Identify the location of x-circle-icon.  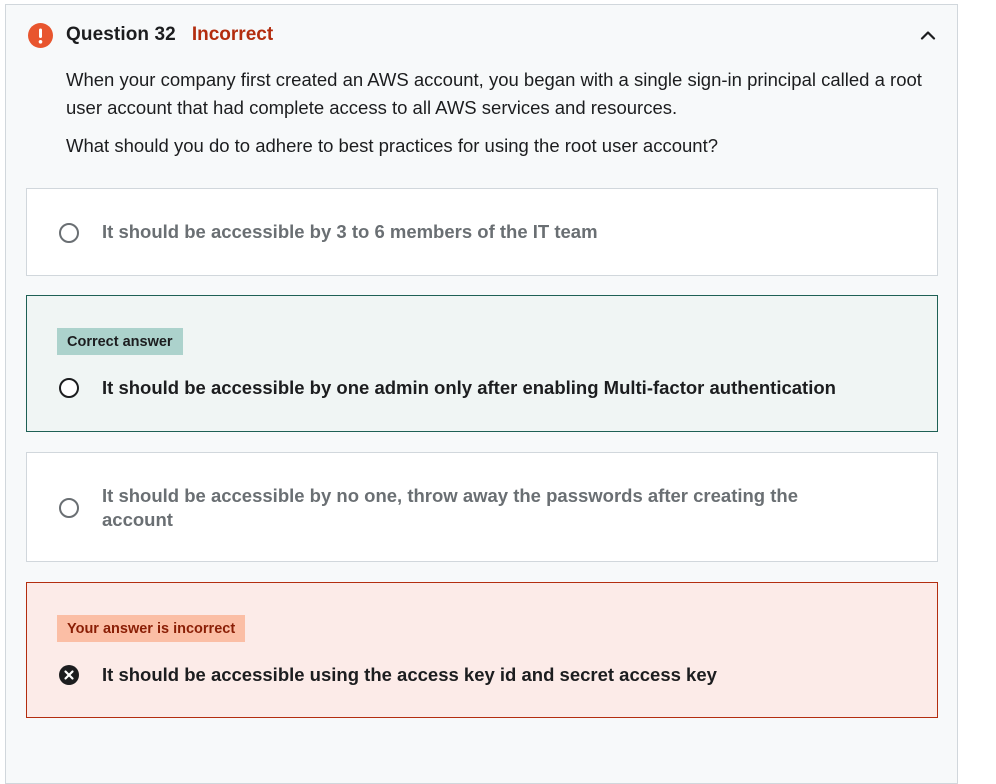
(69, 675).